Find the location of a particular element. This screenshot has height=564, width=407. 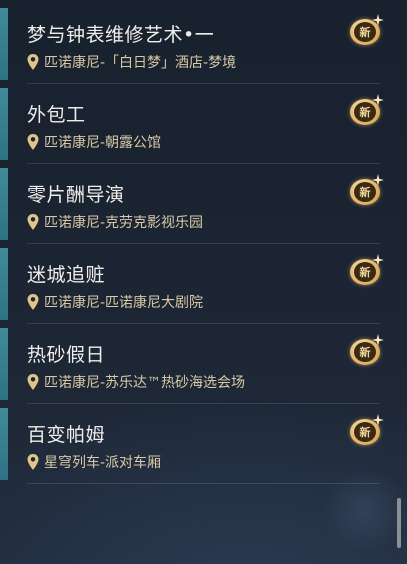

quest-location-text: 匹诺康尼-苏乐达™热砂海选会场 is located at coordinates (145, 383).